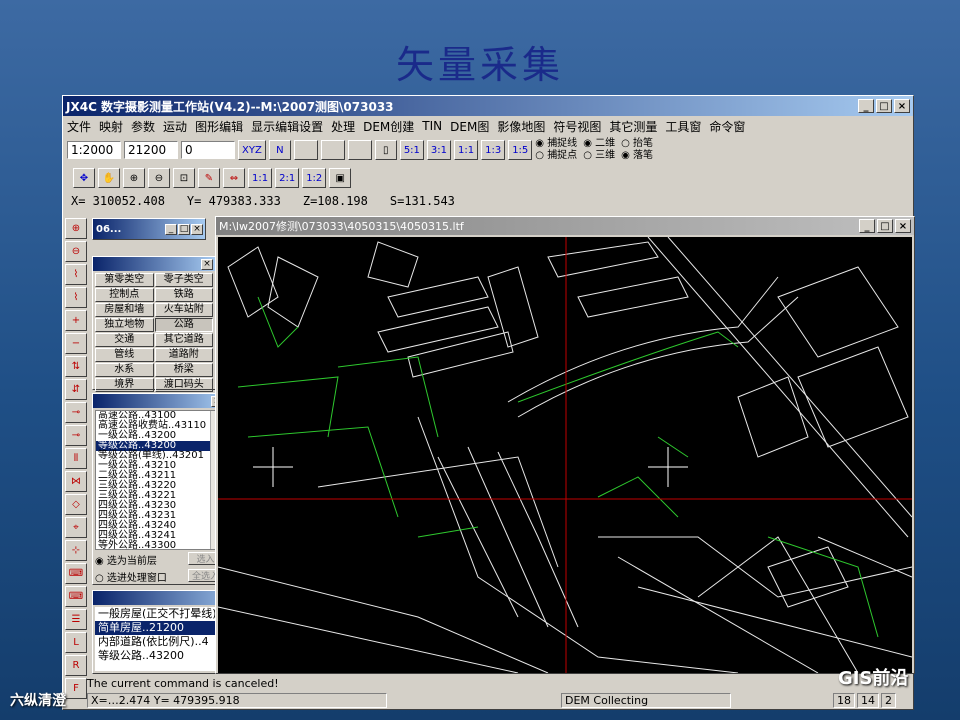  I want to click on snap-point-radio: ○ 捕捉点, so click(556, 156).